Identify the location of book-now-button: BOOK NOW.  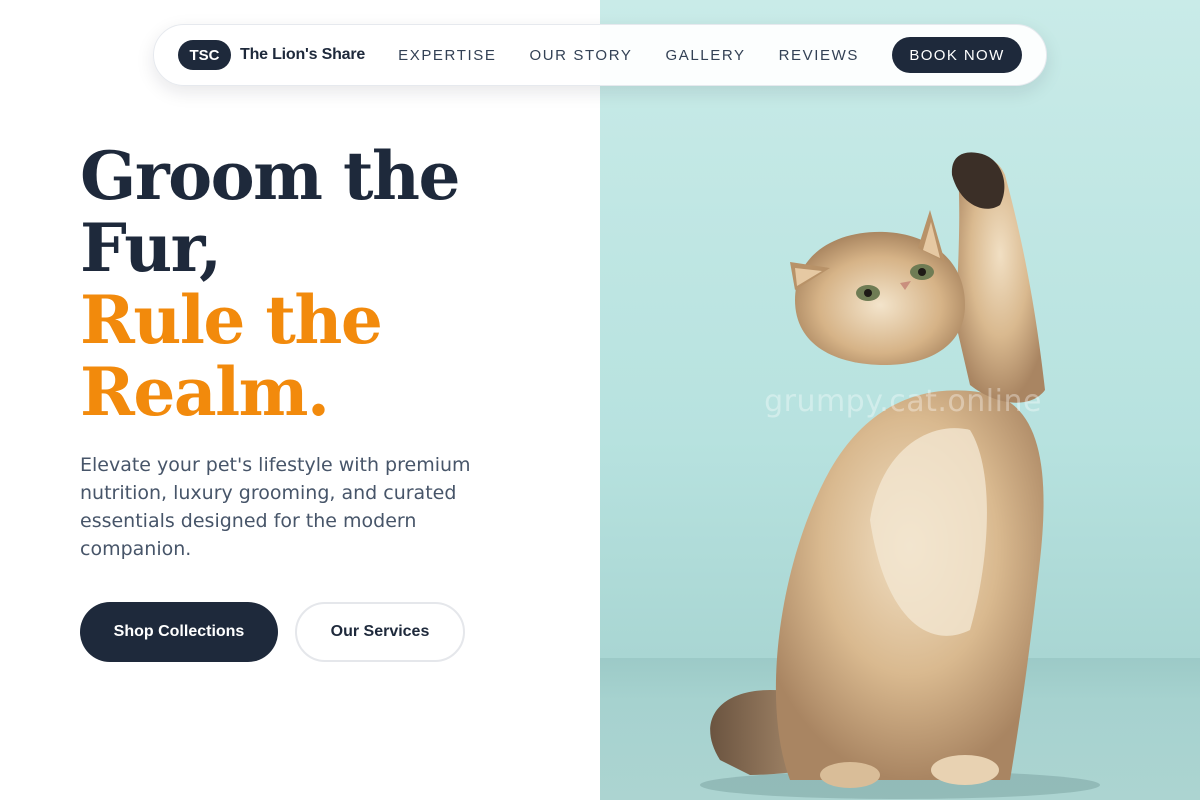
(957, 55).